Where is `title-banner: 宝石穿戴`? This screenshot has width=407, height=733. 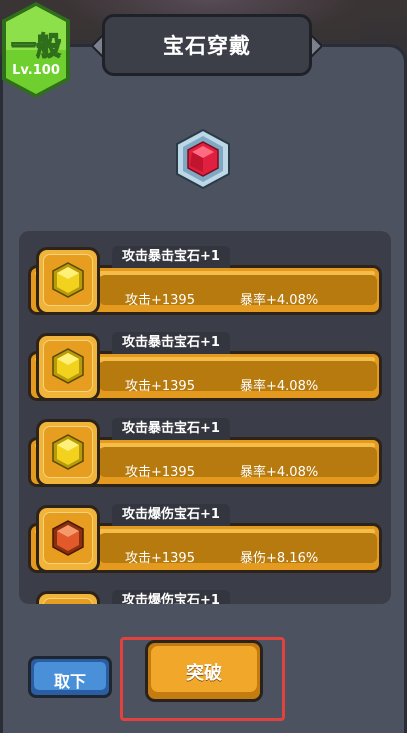 title-banner: 宝石穿戴 is located at coordinates (207, 46).